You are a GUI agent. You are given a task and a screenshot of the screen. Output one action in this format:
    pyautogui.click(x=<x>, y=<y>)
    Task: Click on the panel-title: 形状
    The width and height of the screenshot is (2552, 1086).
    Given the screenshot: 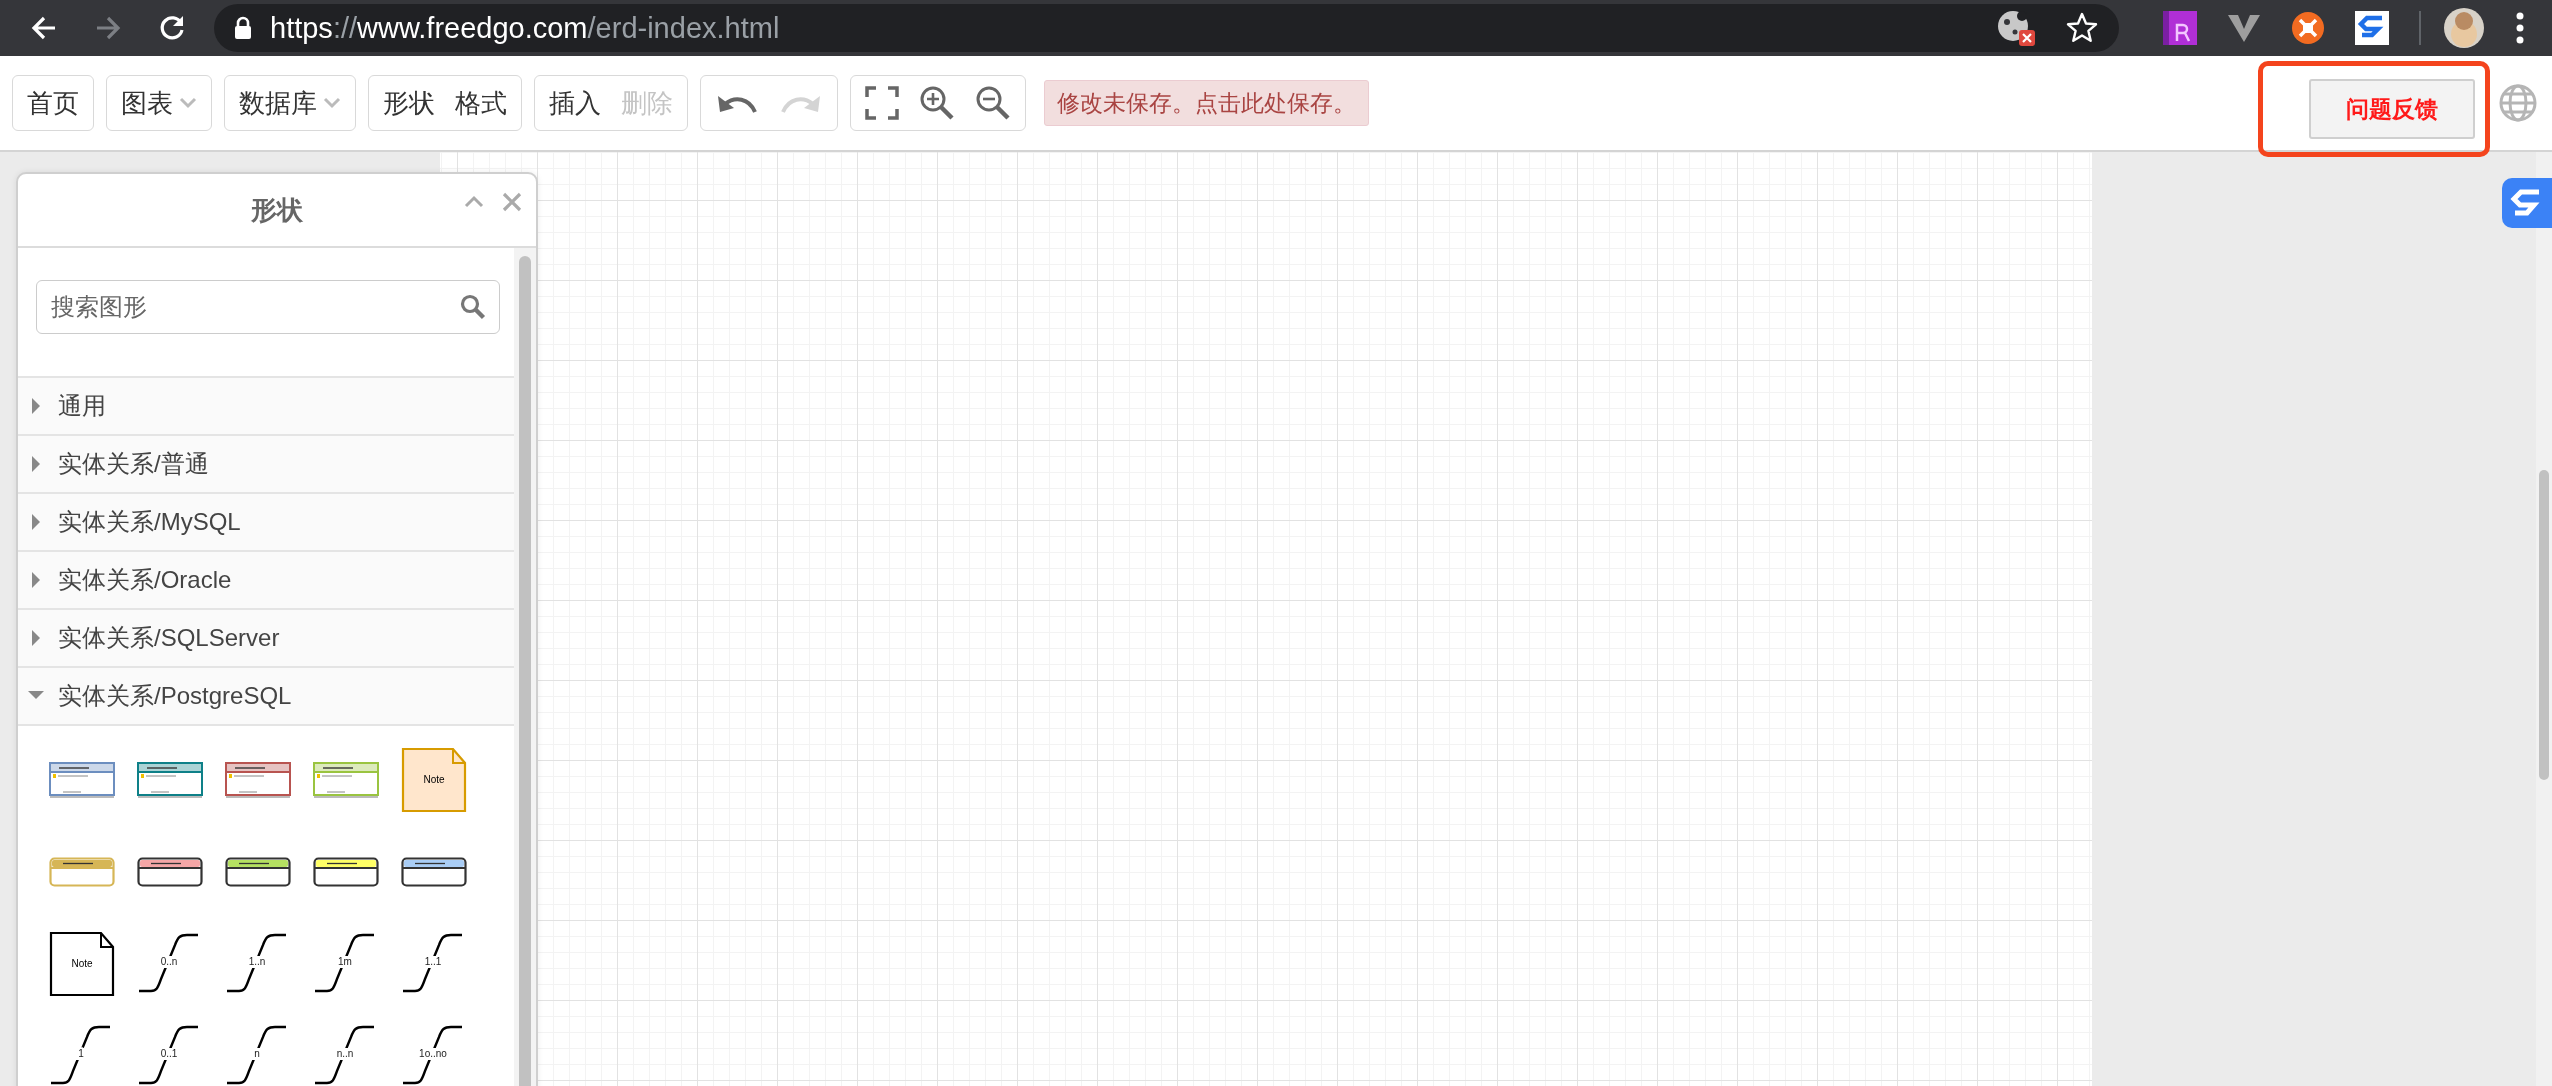 What is the action you would take?
    pyautogui.click(x=277, y=210)
    